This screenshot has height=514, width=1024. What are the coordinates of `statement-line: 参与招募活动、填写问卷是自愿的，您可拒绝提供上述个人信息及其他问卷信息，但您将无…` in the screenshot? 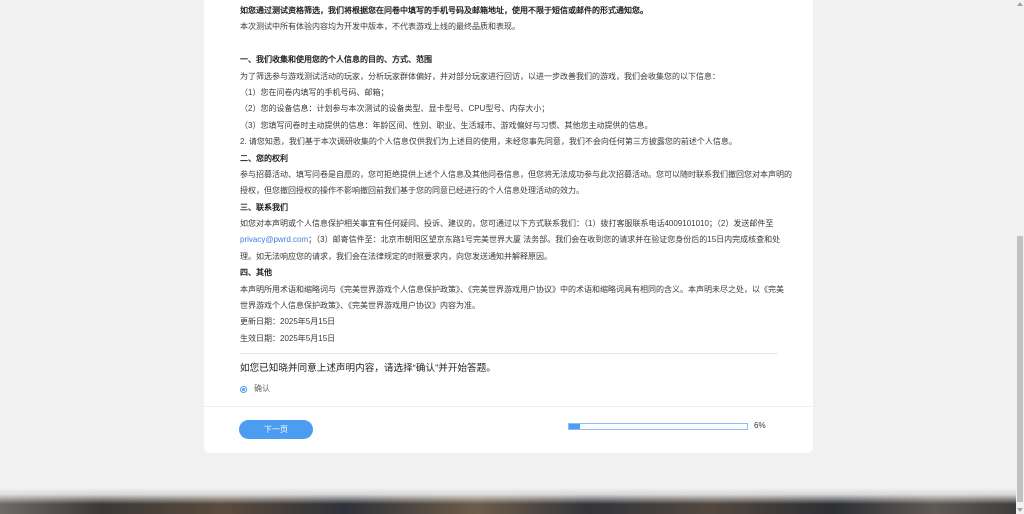 It's located at (516, 174).